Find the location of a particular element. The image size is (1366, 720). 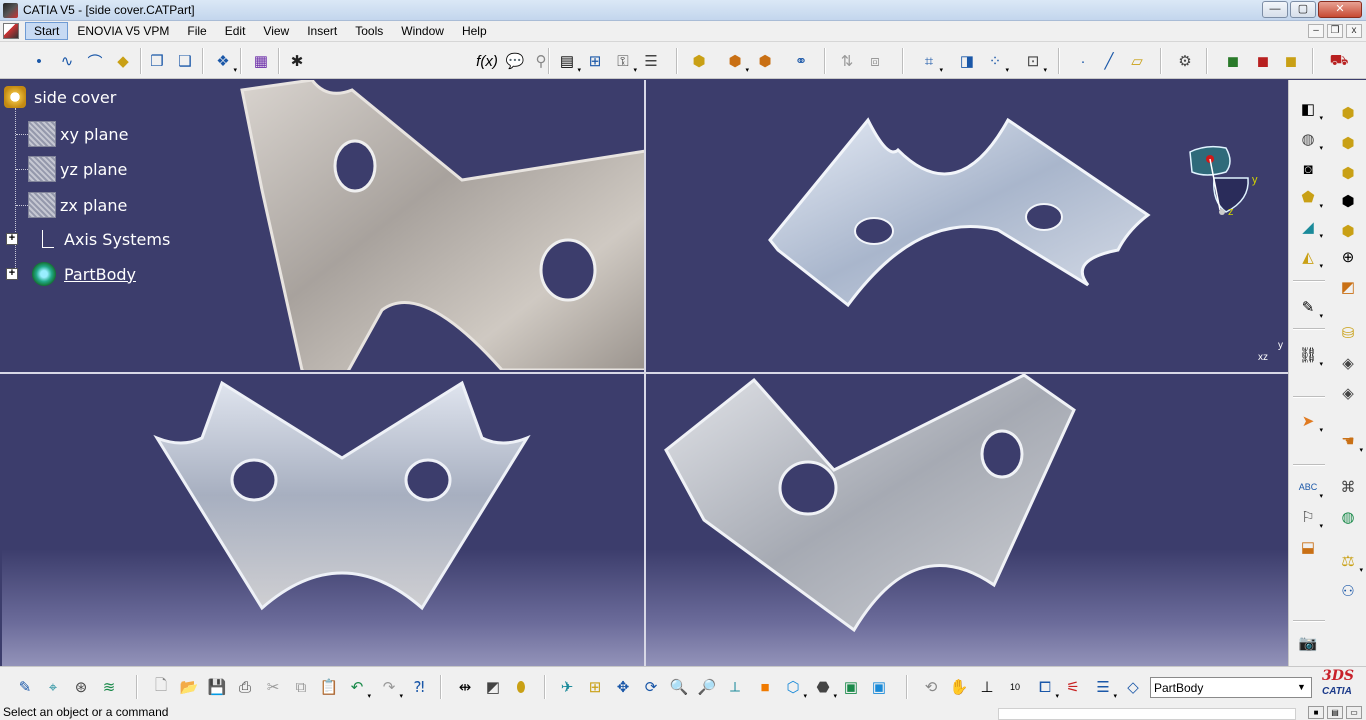

apply-material-icon: ◍ is located at coordinates (1348, 517).